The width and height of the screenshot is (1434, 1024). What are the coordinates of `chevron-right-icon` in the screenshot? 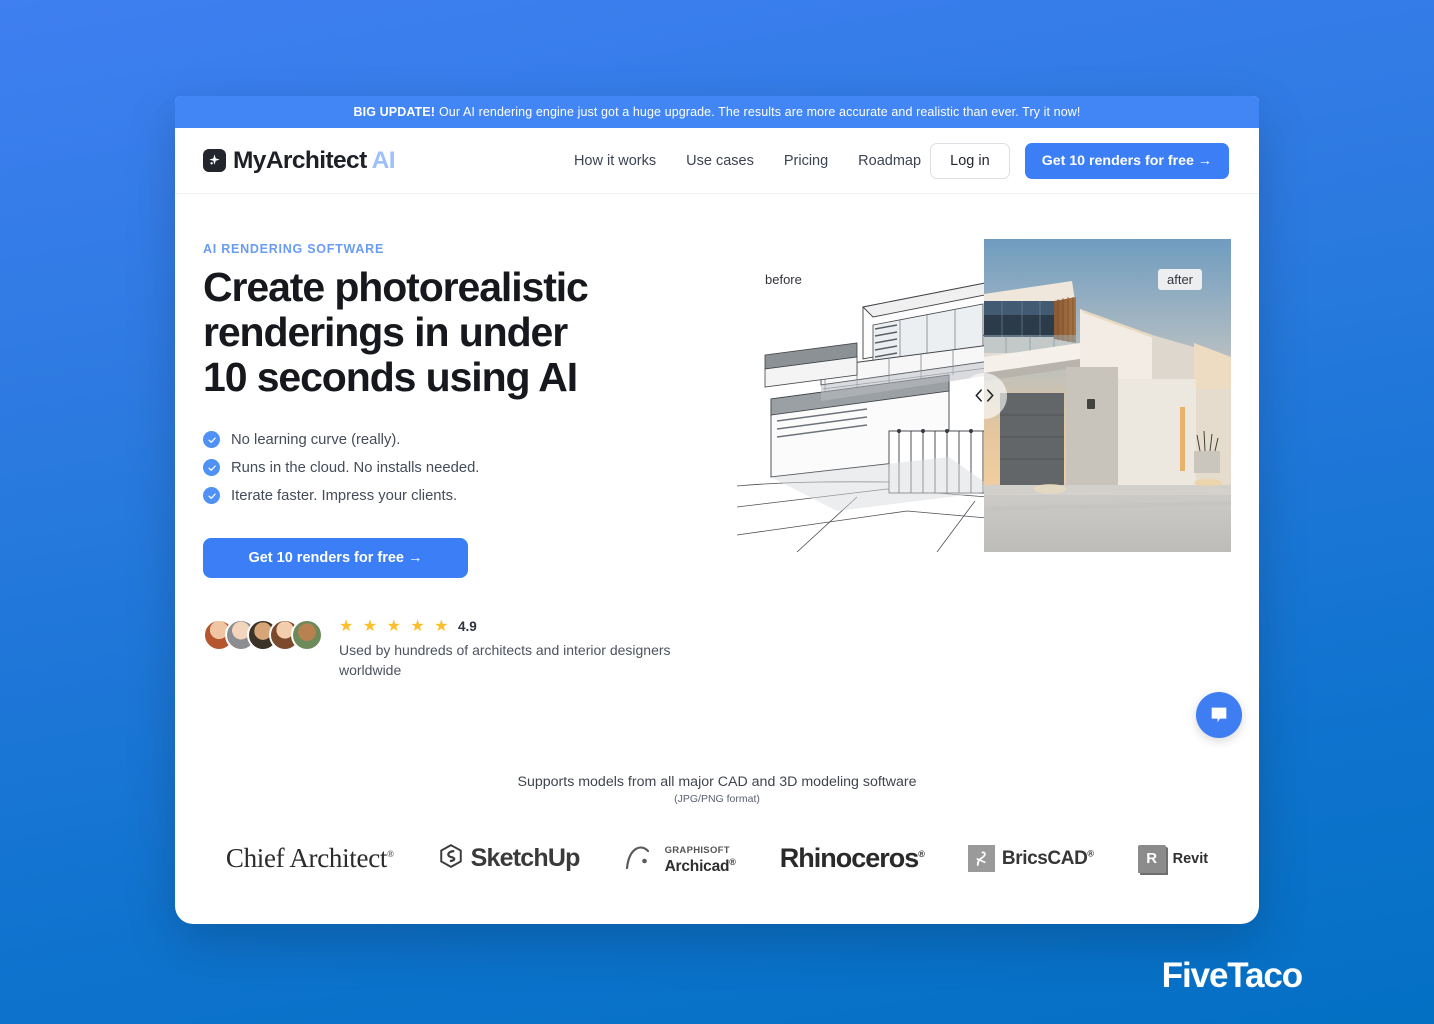 It's located at (990, 395).